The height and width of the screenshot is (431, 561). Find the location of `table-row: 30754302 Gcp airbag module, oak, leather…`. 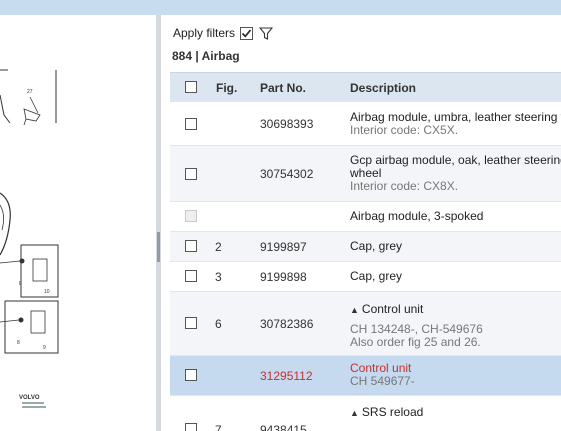

table-row: 30754302 Gcp airbag module, oak, leather… is located at coordinates (365, 174).